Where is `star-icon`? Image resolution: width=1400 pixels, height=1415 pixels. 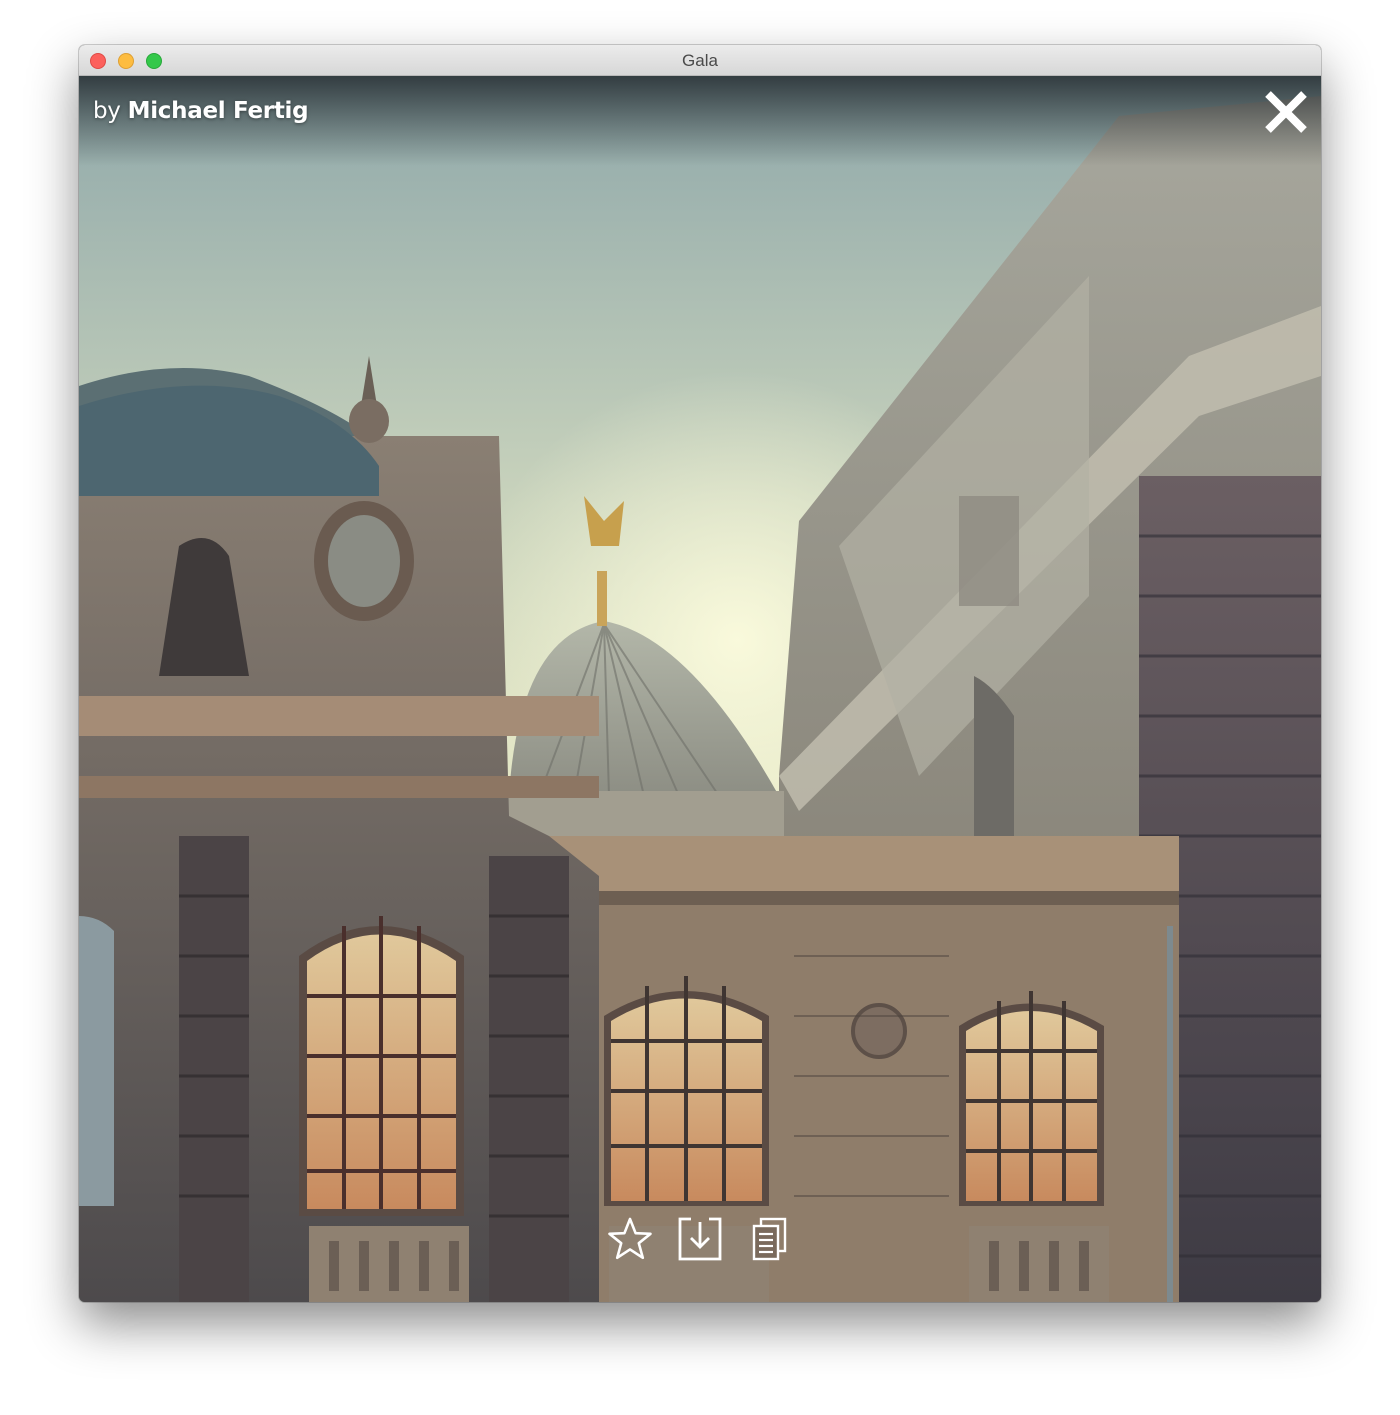
star-icon is located at coordinates (630, 1238).